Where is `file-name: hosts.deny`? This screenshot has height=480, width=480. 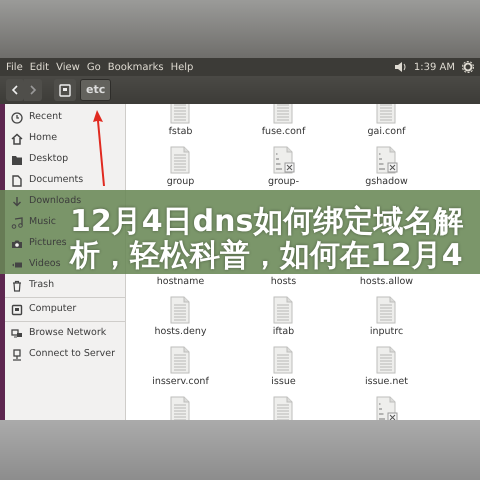 file-name: hosts.deny is located at coordinates (180, 332).